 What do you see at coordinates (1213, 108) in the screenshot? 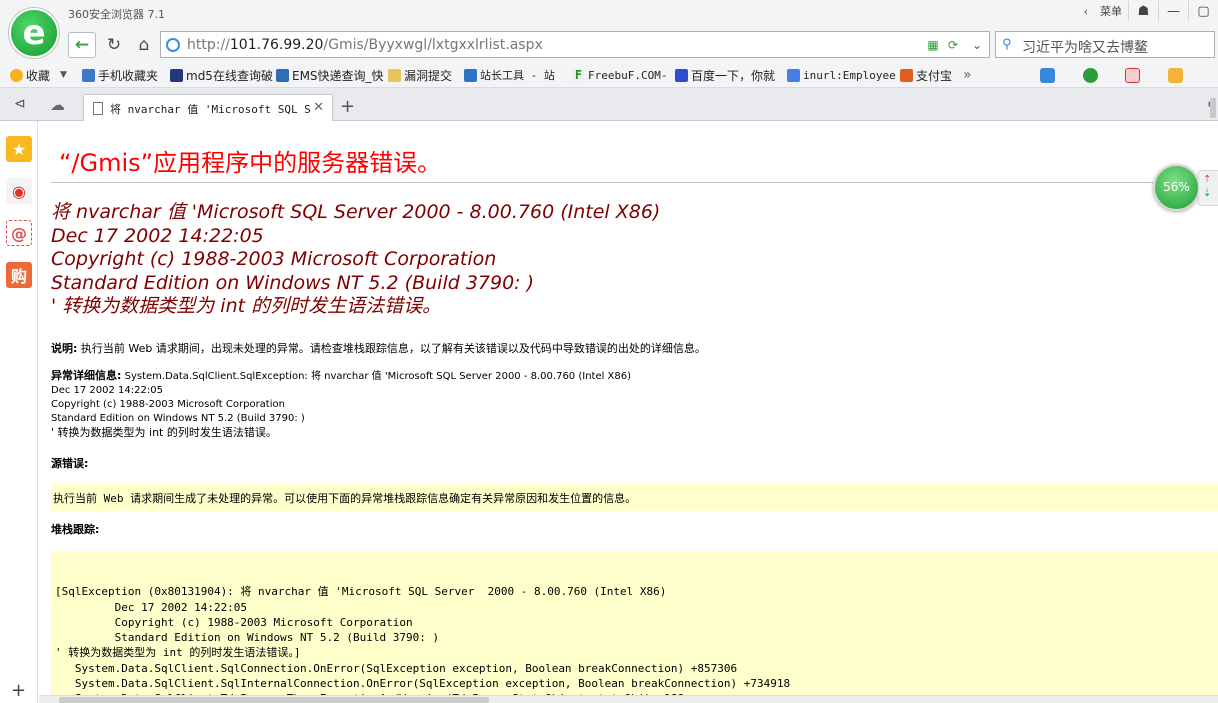
I see `vertical-scrollbar-thumb` at bounding box center [1213, 108].